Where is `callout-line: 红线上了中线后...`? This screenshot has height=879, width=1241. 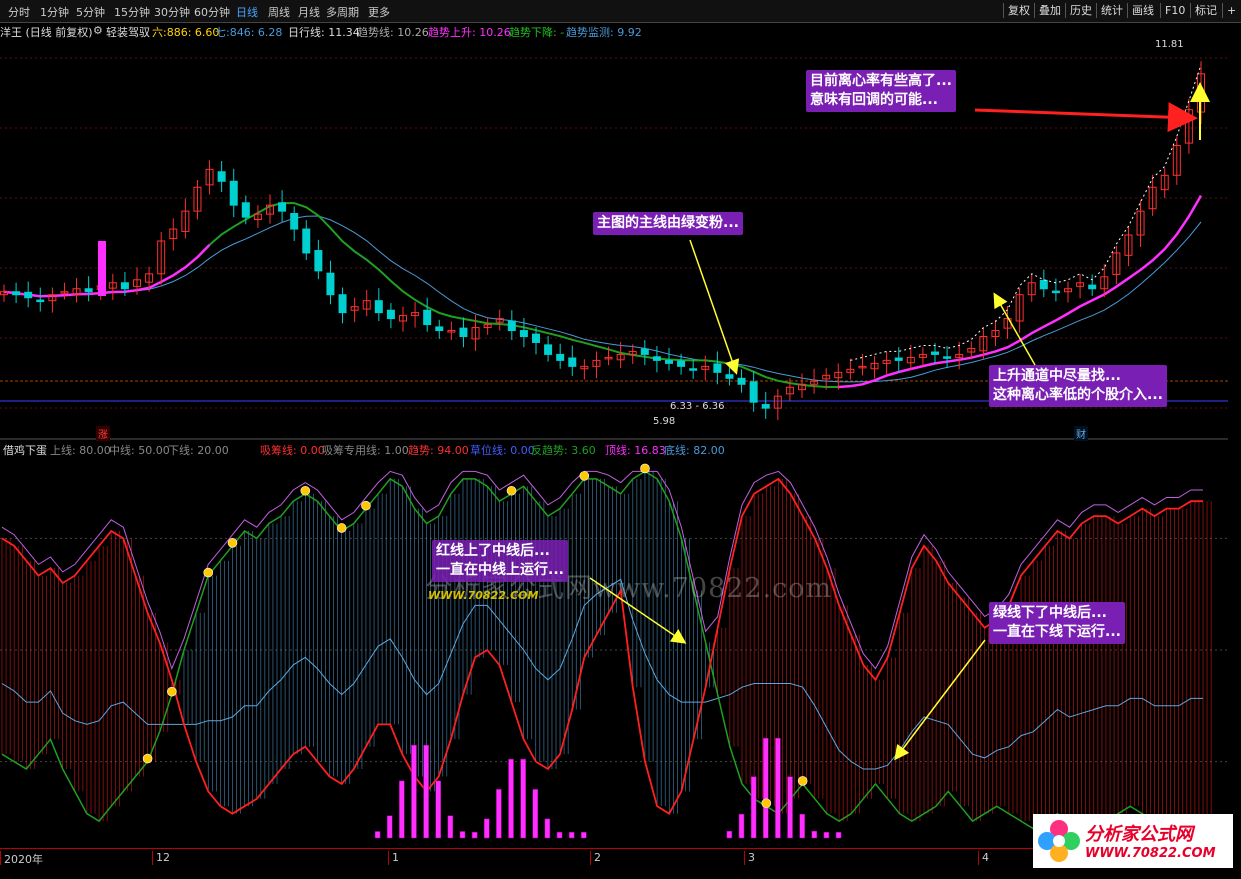
callout-line: 红线上了中线后... is located at coordinates (493, 551).